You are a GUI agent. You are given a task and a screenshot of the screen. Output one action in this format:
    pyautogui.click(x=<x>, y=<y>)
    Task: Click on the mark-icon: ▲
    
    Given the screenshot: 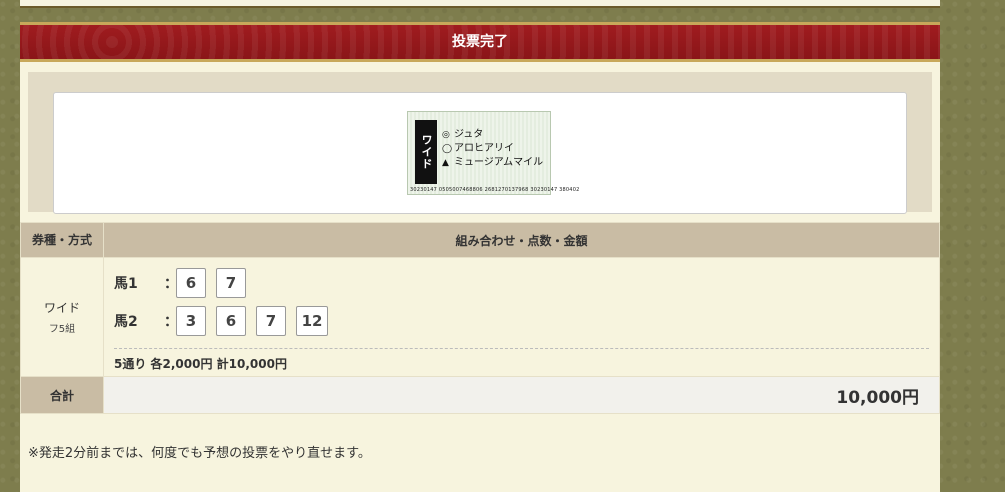 What is the action you would take?
    pyautogui.click(x=445, y=163)
    